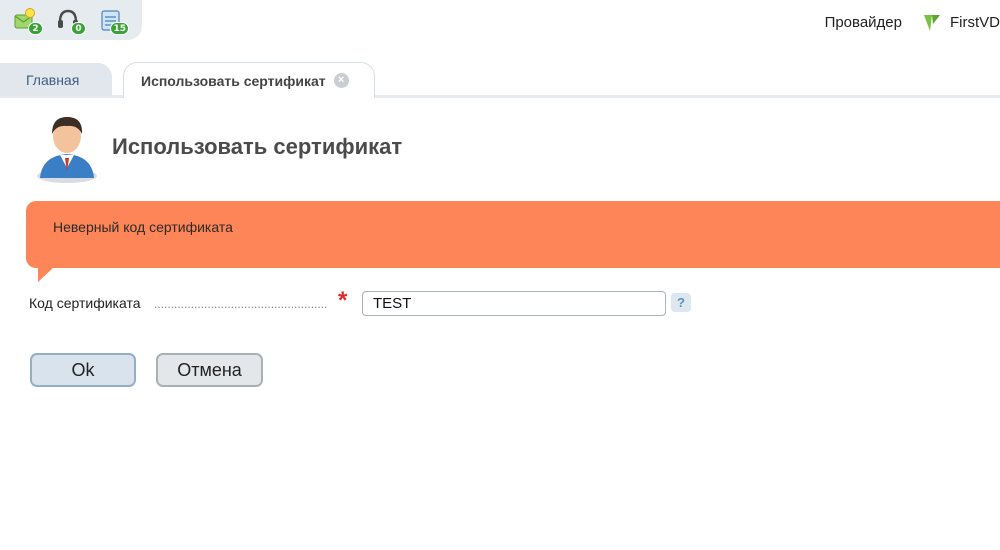  I want to click on certificate-code-input, so click(514, 303).